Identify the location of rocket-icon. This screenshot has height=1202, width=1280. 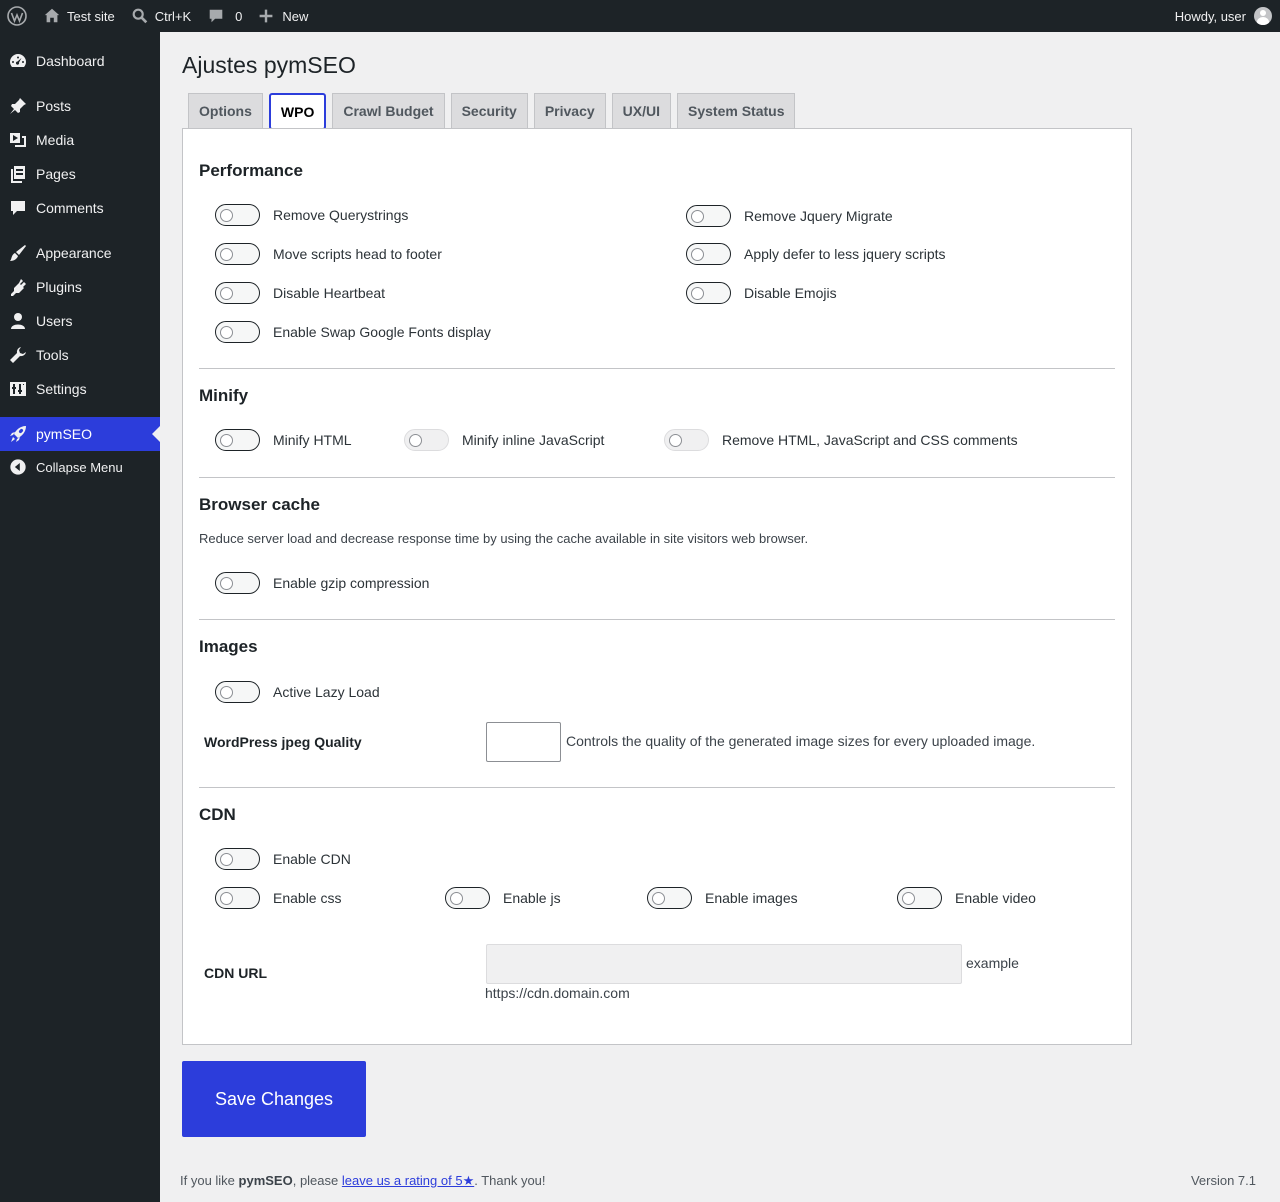
(18, 434).